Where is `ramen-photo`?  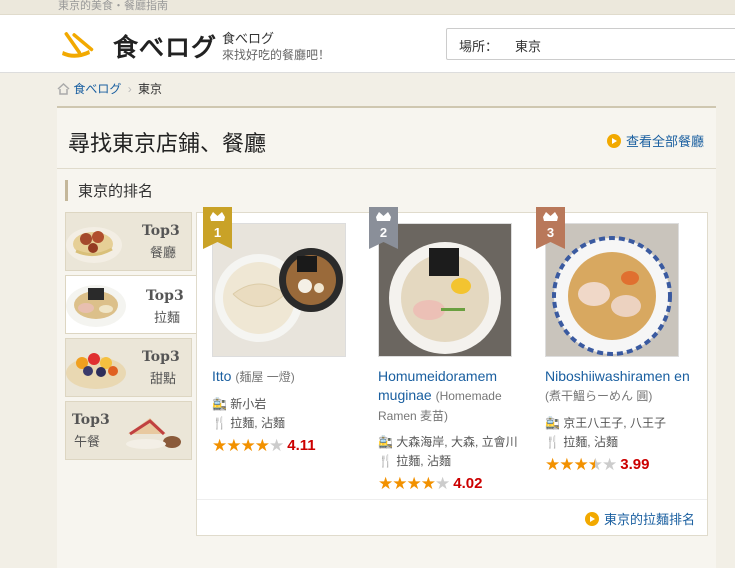
ramen-photo is located at coordinates (96, 306).